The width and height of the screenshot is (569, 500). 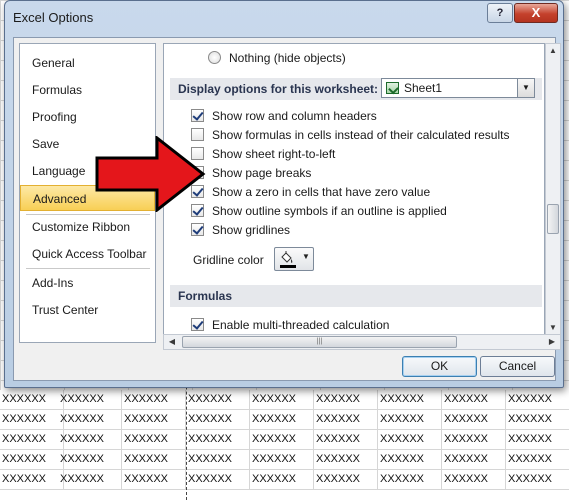 I want to click on nav-item-proofing: Proofing, so click(x=87, y=117).